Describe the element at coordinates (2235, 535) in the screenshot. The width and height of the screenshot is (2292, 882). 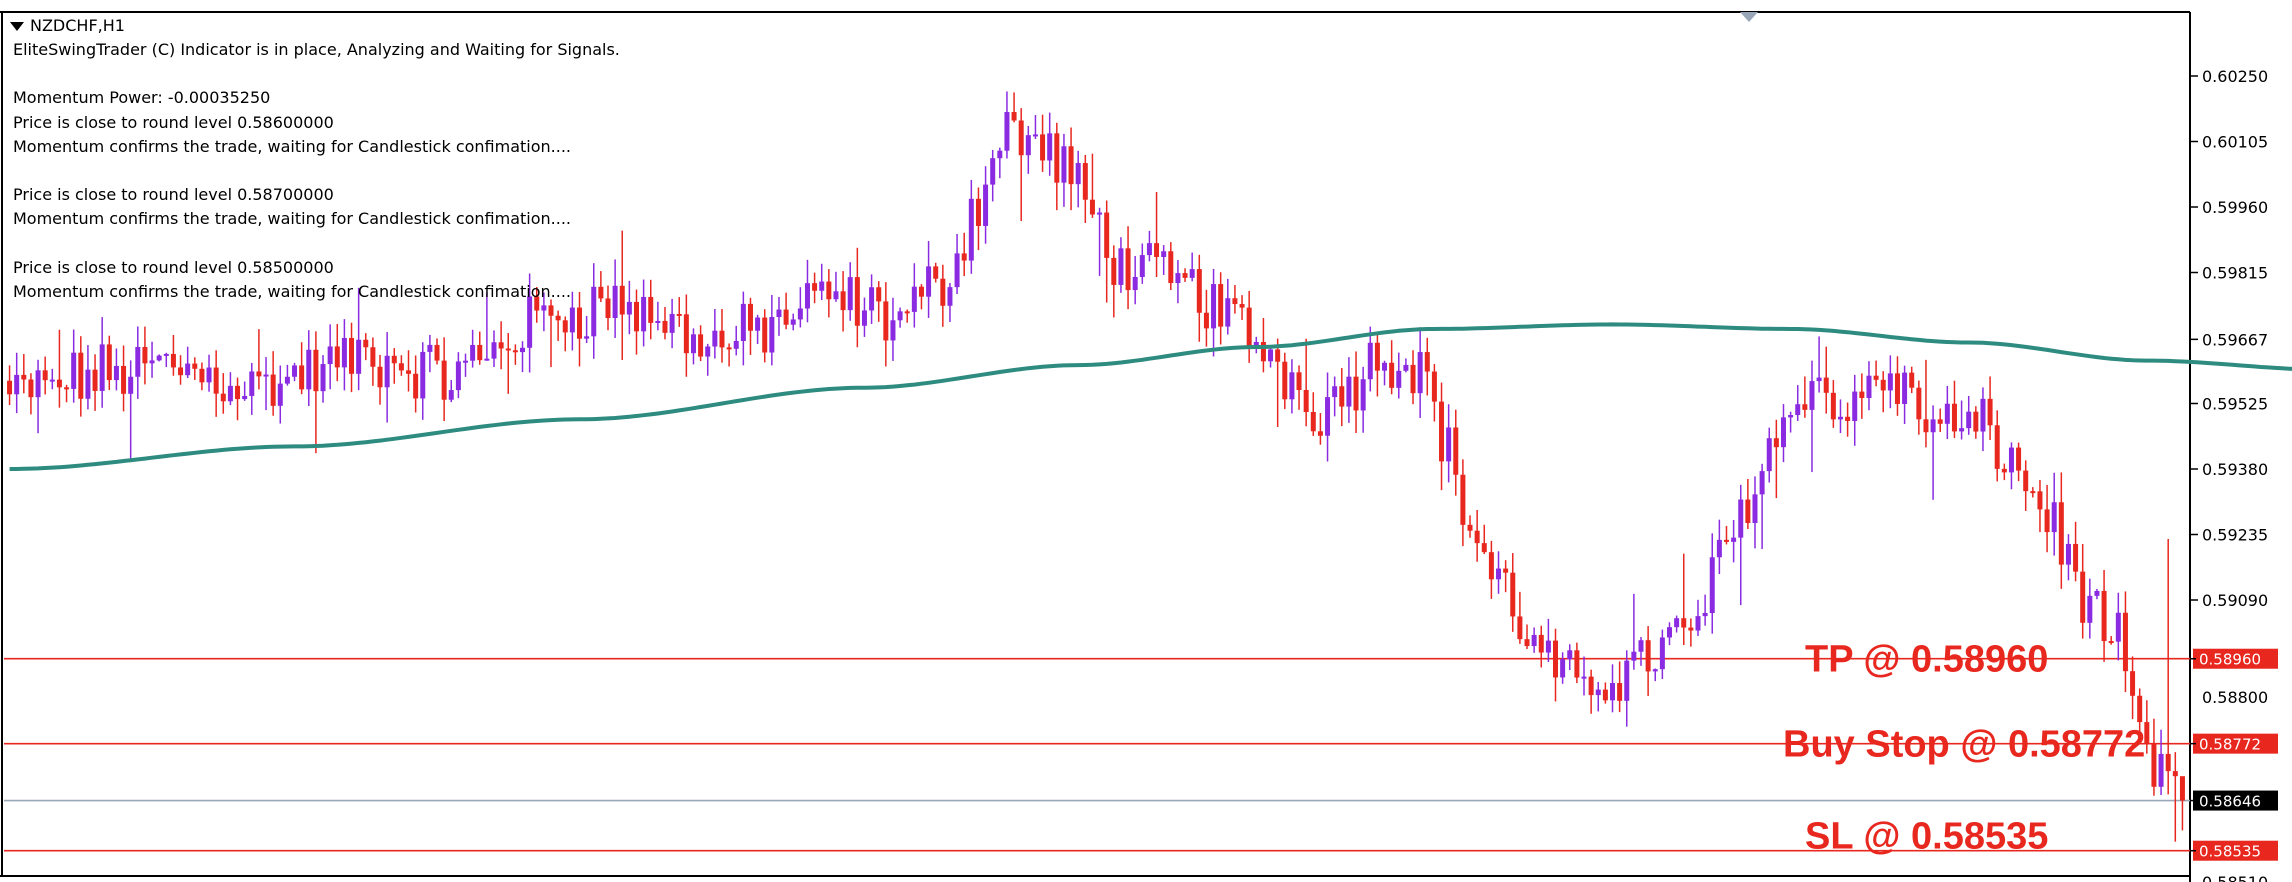
I see `price-tick-label: 0.59235` at that location.